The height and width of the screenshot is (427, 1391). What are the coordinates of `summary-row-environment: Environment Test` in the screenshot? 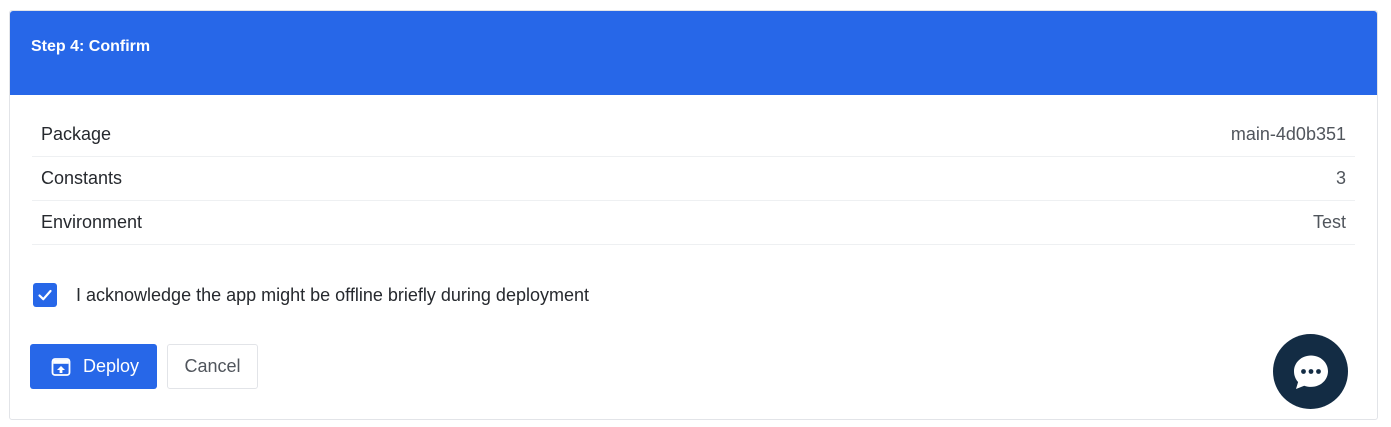 It's located at (693, 223).